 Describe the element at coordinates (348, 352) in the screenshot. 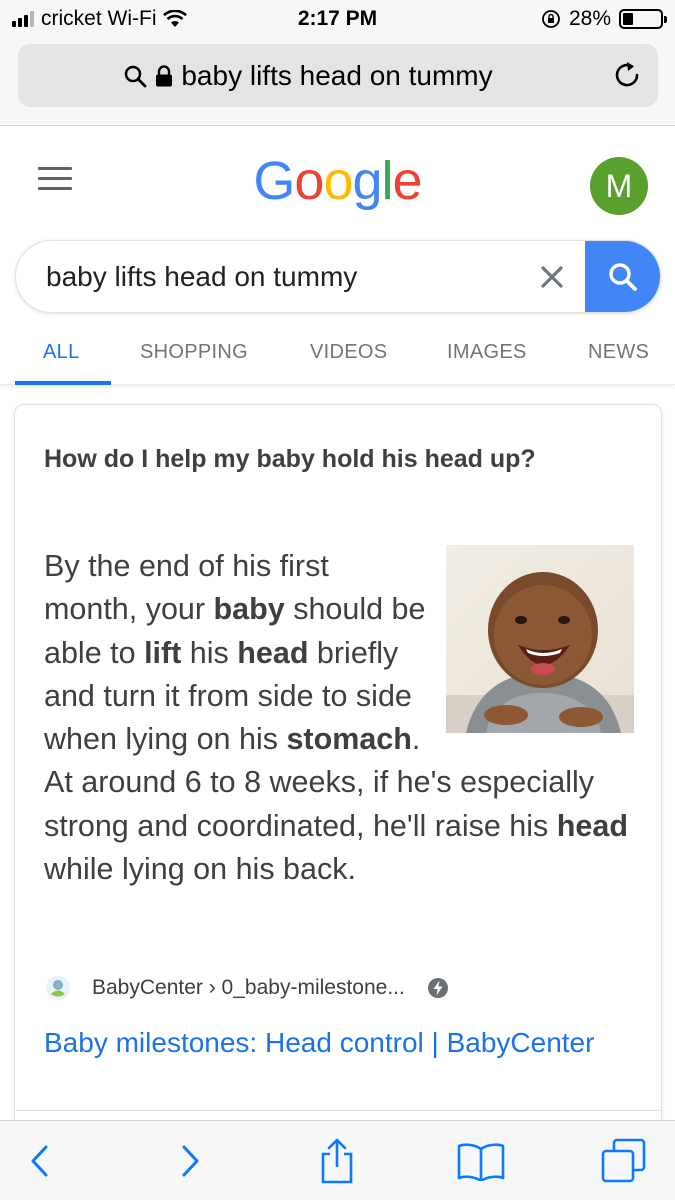

I see `tab-videos: VIDEOS` at that location.